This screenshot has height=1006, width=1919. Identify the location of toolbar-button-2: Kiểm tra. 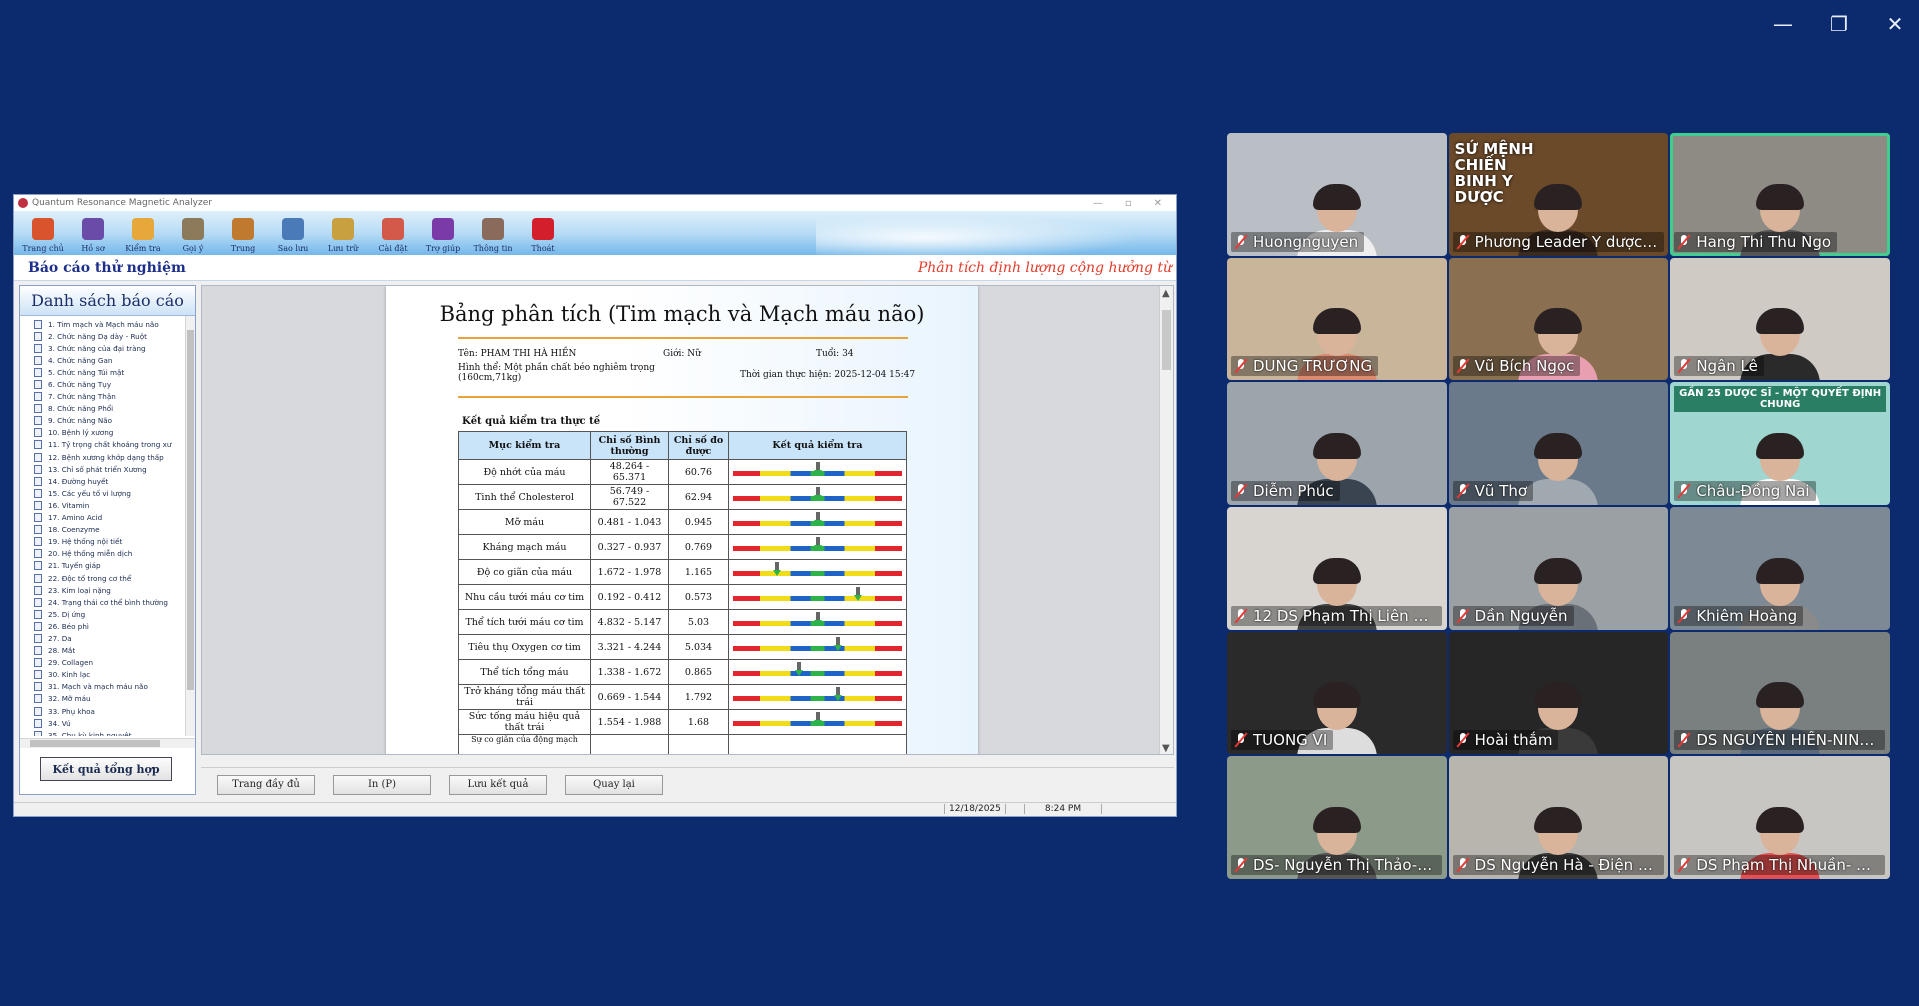
(143, 233).